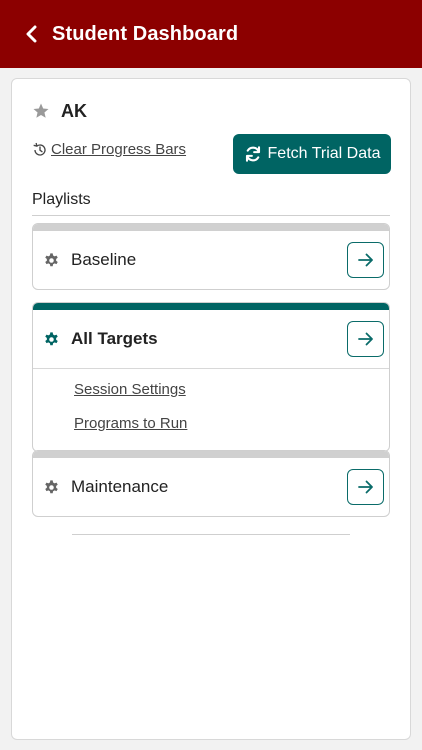 The height and width of the screenshot is (750, 422). Describe the element at coordinates (211, 487) in the screenshot. I see `playlist-row: Maintenance` at that location.